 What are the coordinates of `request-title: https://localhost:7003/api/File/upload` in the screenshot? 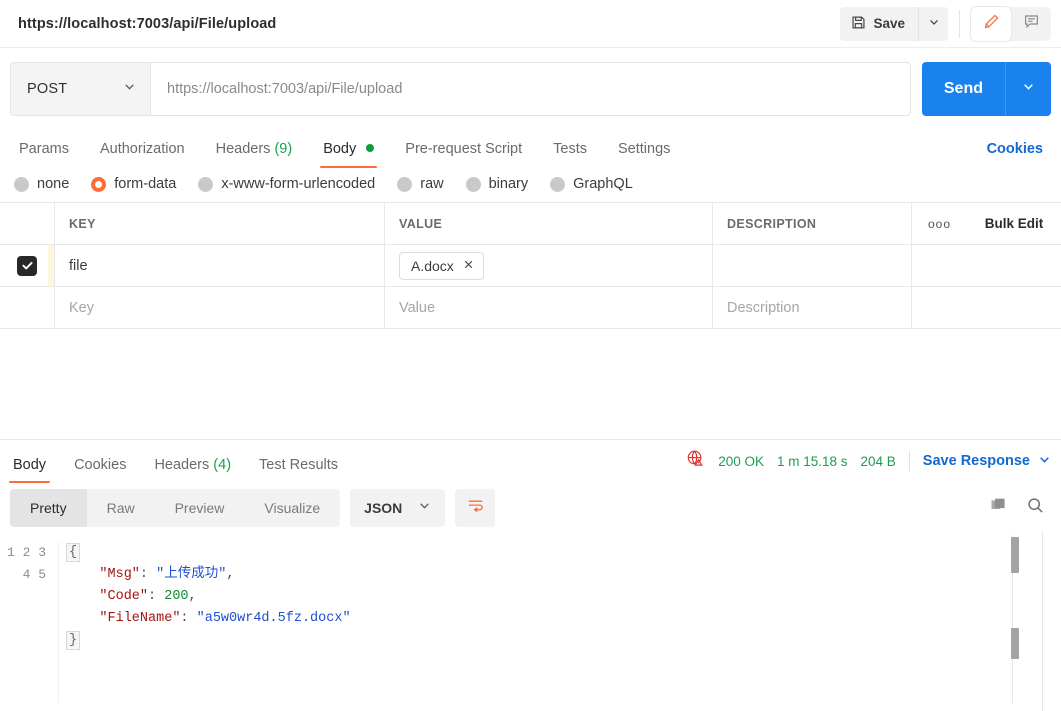 It's located at (147, 23).